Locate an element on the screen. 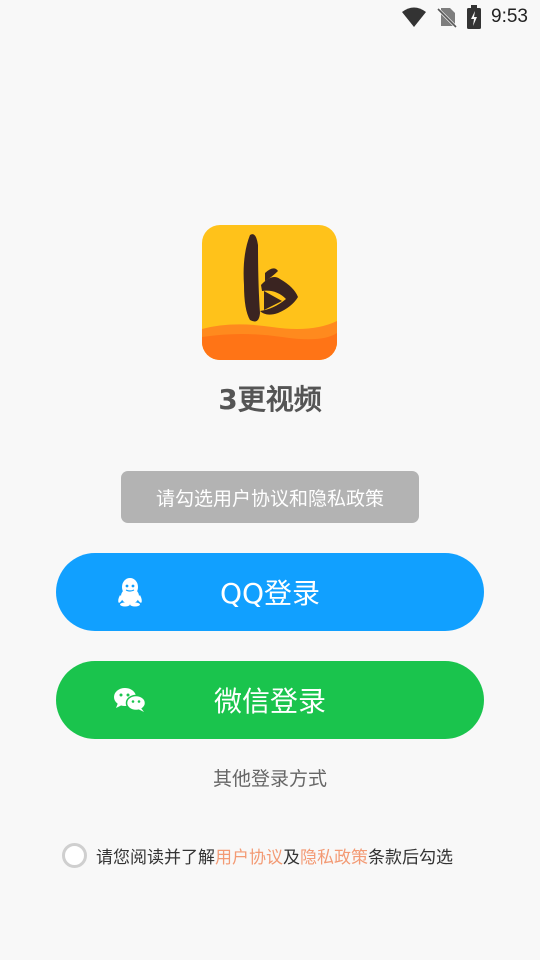 This screenshot has width=540, height=960. other-login-methods-link: 其他登录方式 is located at coordinates (270, 777).